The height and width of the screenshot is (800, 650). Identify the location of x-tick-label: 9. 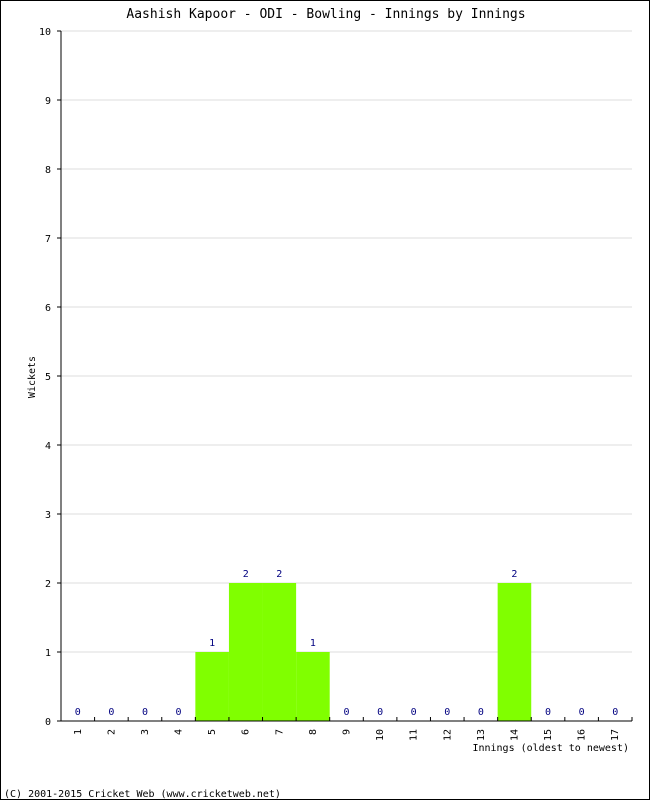
(347, 732).